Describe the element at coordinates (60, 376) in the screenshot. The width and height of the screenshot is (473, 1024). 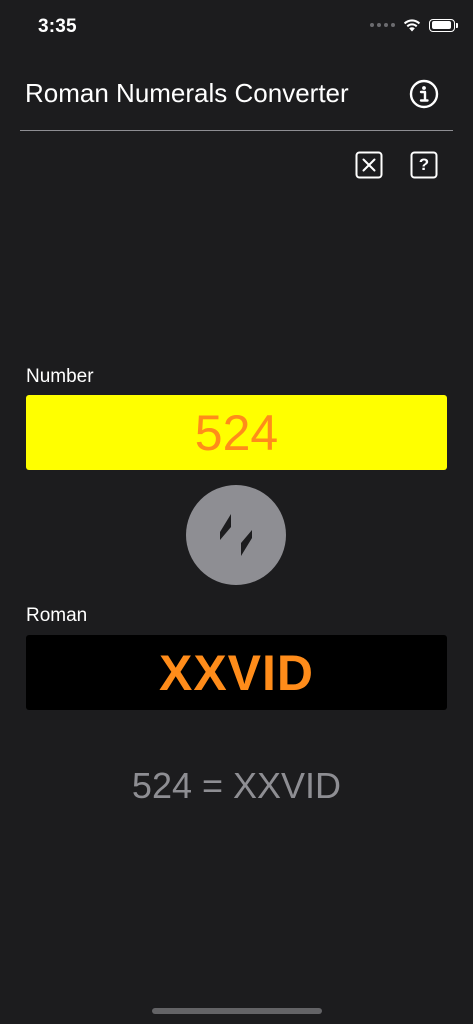
I see `number-label: Number` at that location.